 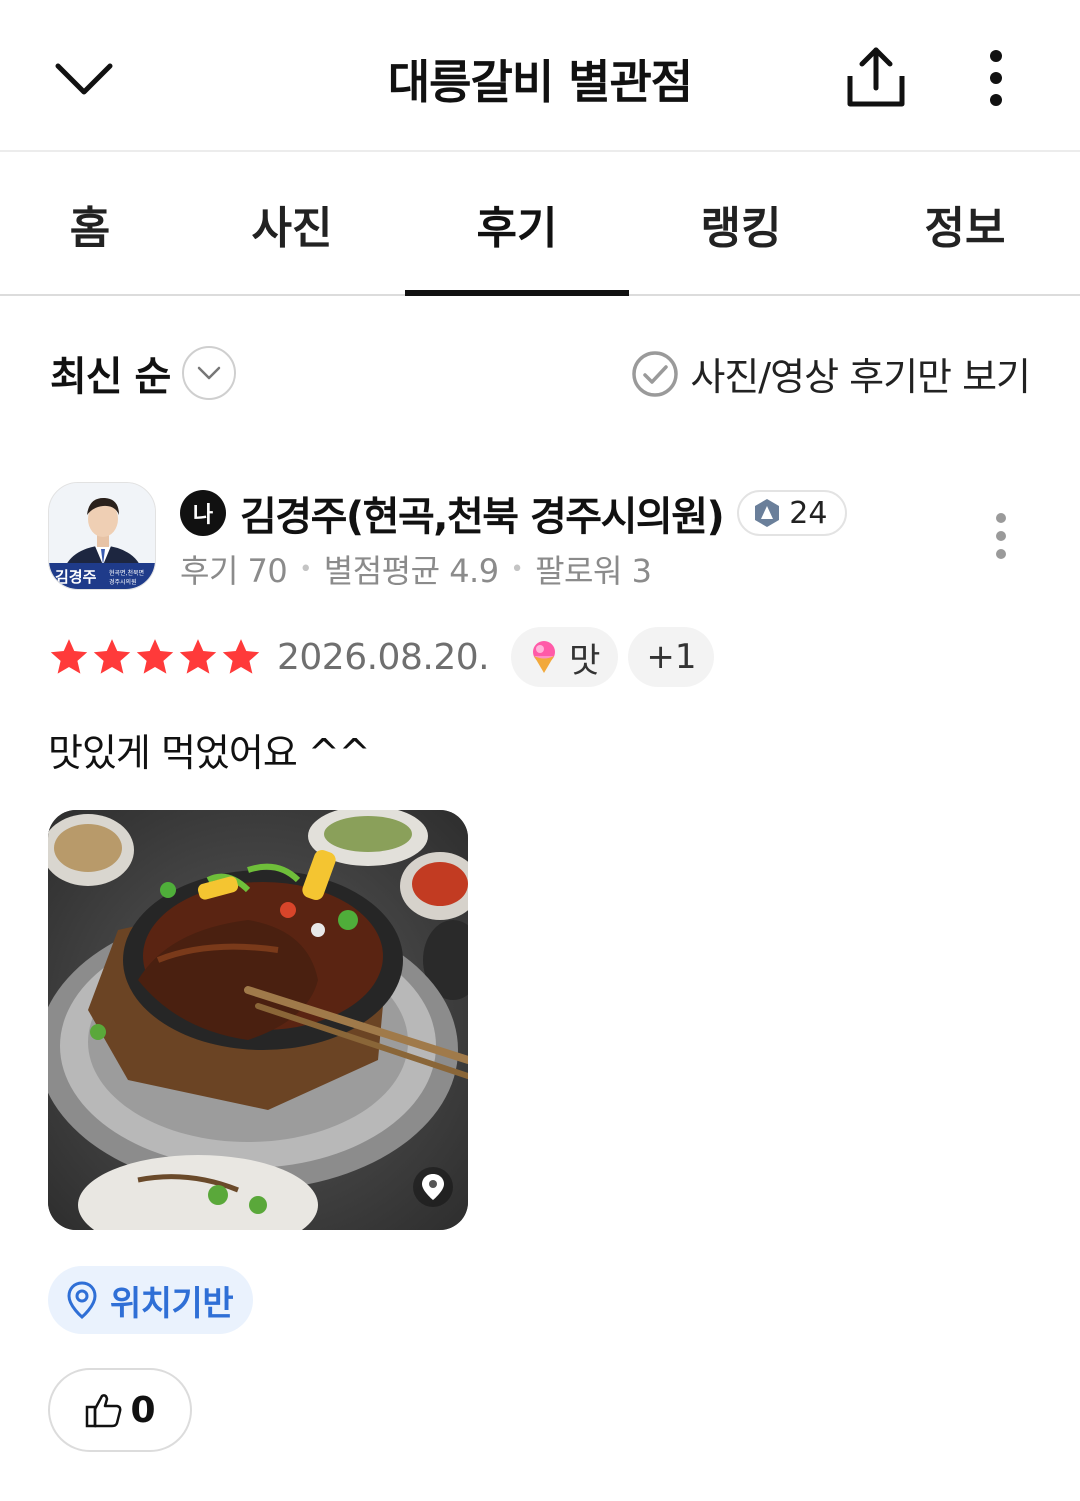 What do you see at coordinates (965, 224) in the screenshot?
I see `tab-info: 정보` at bounding box center [965, 224].